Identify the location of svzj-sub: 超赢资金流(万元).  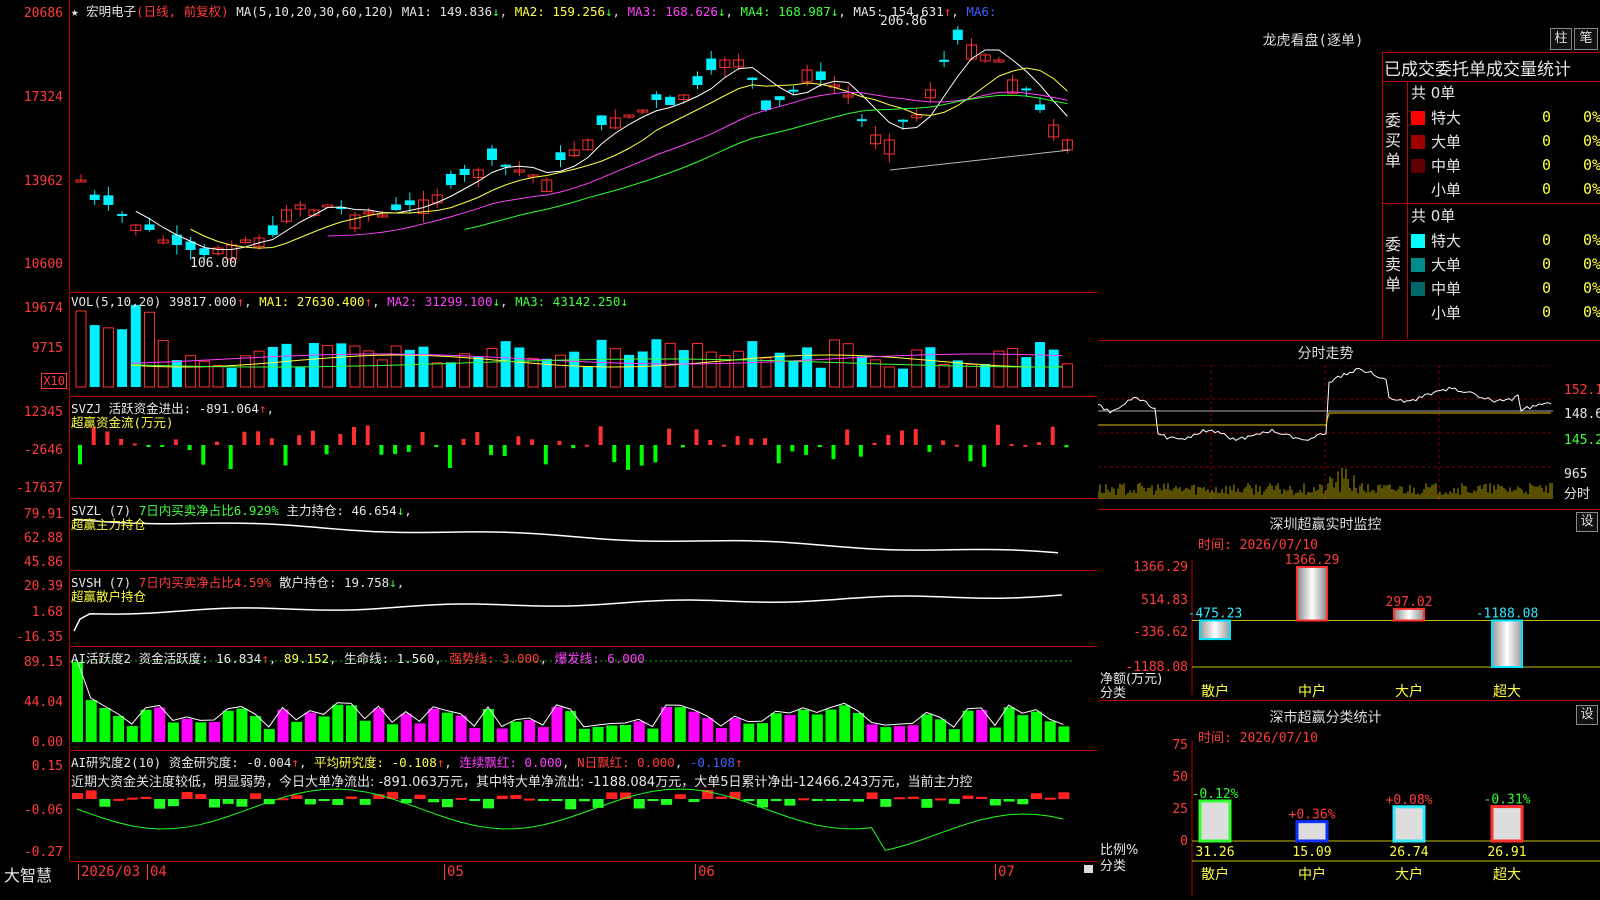
(122, 422).